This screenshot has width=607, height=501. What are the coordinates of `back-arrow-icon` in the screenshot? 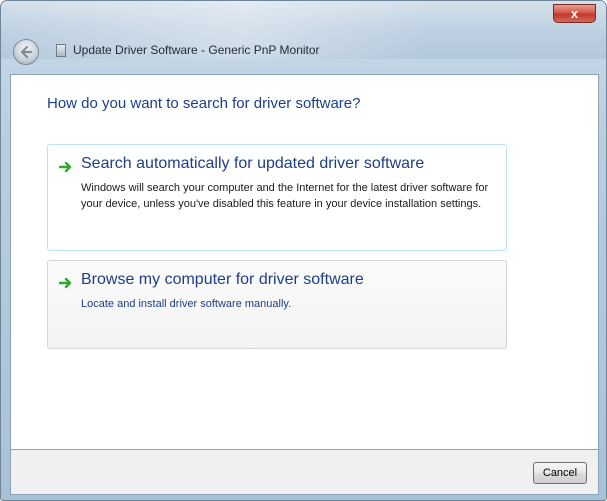 It's located at (26, 52).